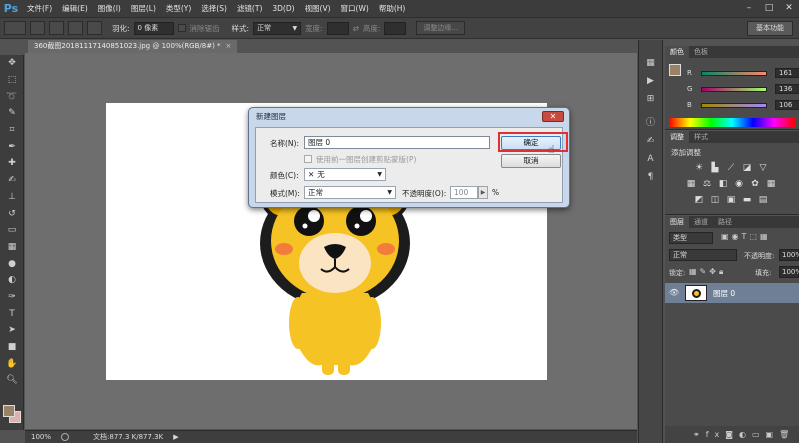  What do you see at coordinates (75, 28) in the screenshot?
I see `subtract-selection-icon` at bounding box center [75, 28].